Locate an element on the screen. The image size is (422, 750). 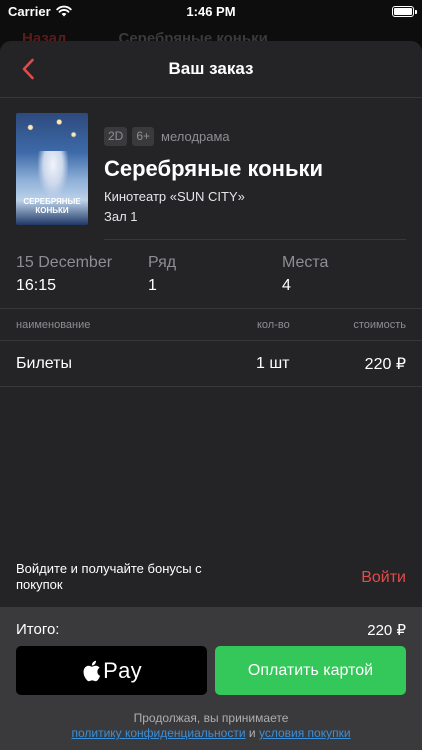
row-label: Ряд is located at coordinates (162, 262).